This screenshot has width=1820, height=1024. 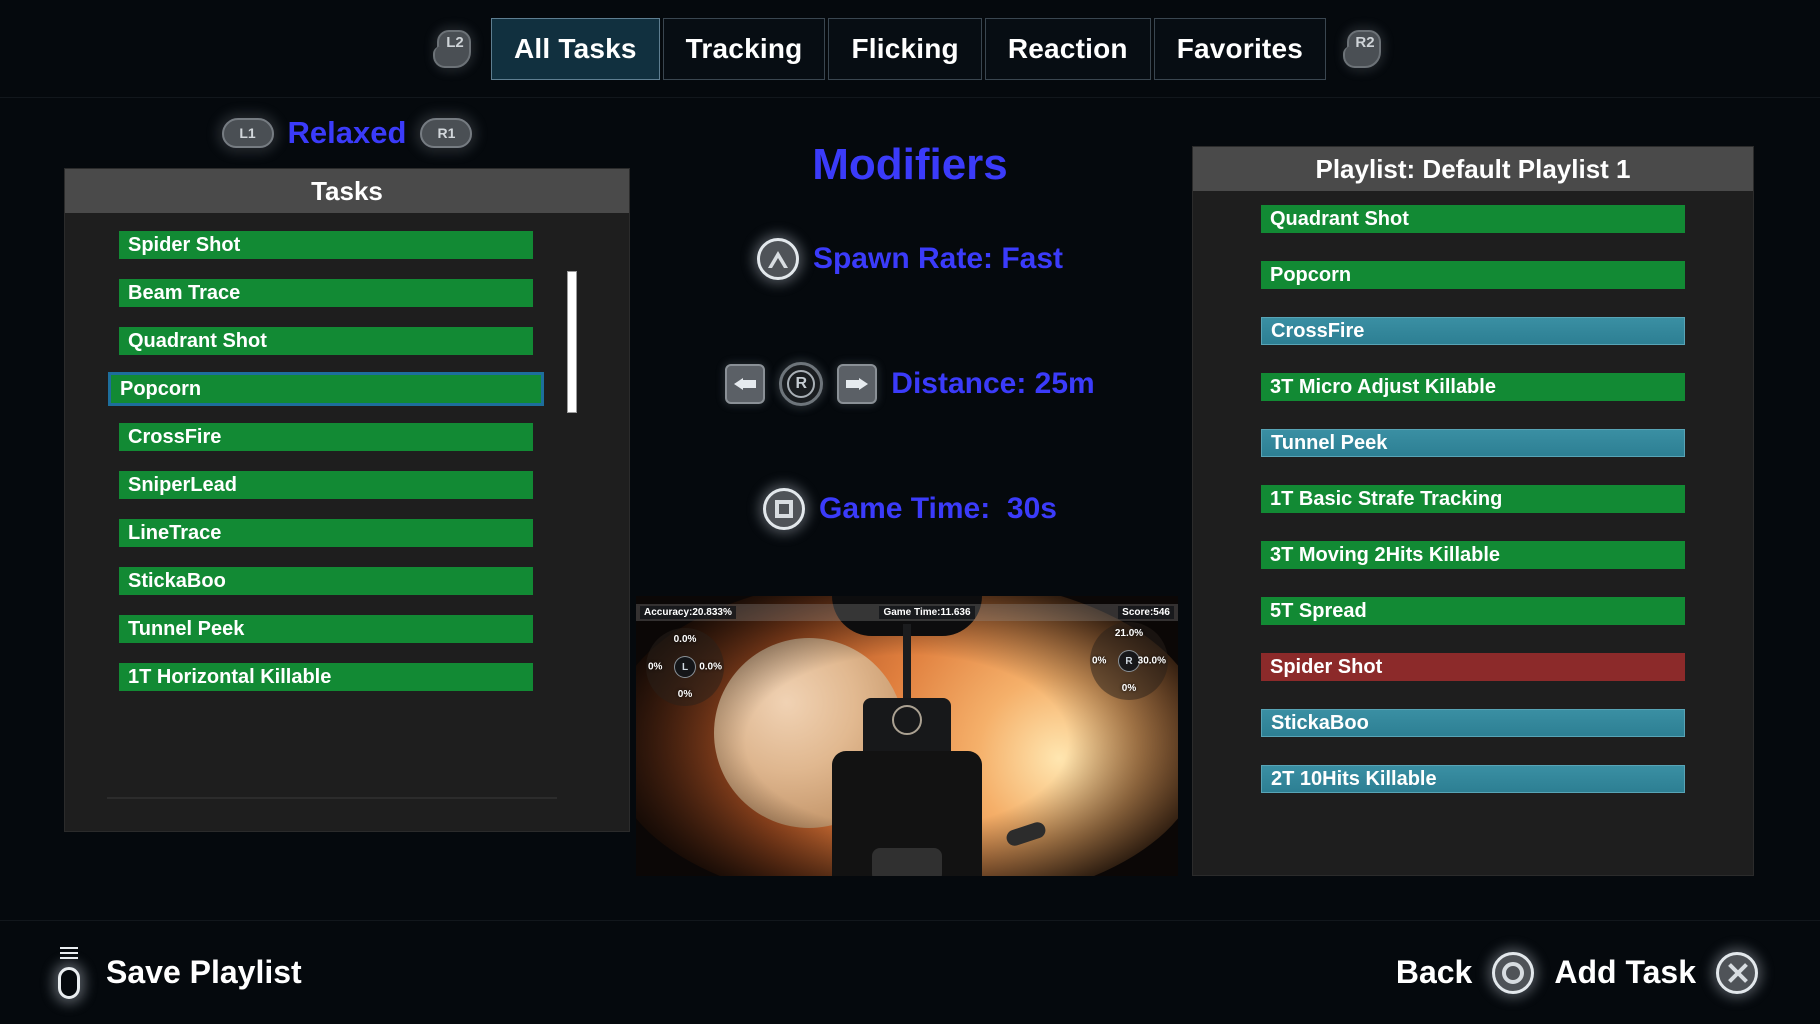 What do you see at coordinates (178, 972) in the screenshot?
I see `save-playlist-action: Save Playlist` at bounding box center [178, 972].